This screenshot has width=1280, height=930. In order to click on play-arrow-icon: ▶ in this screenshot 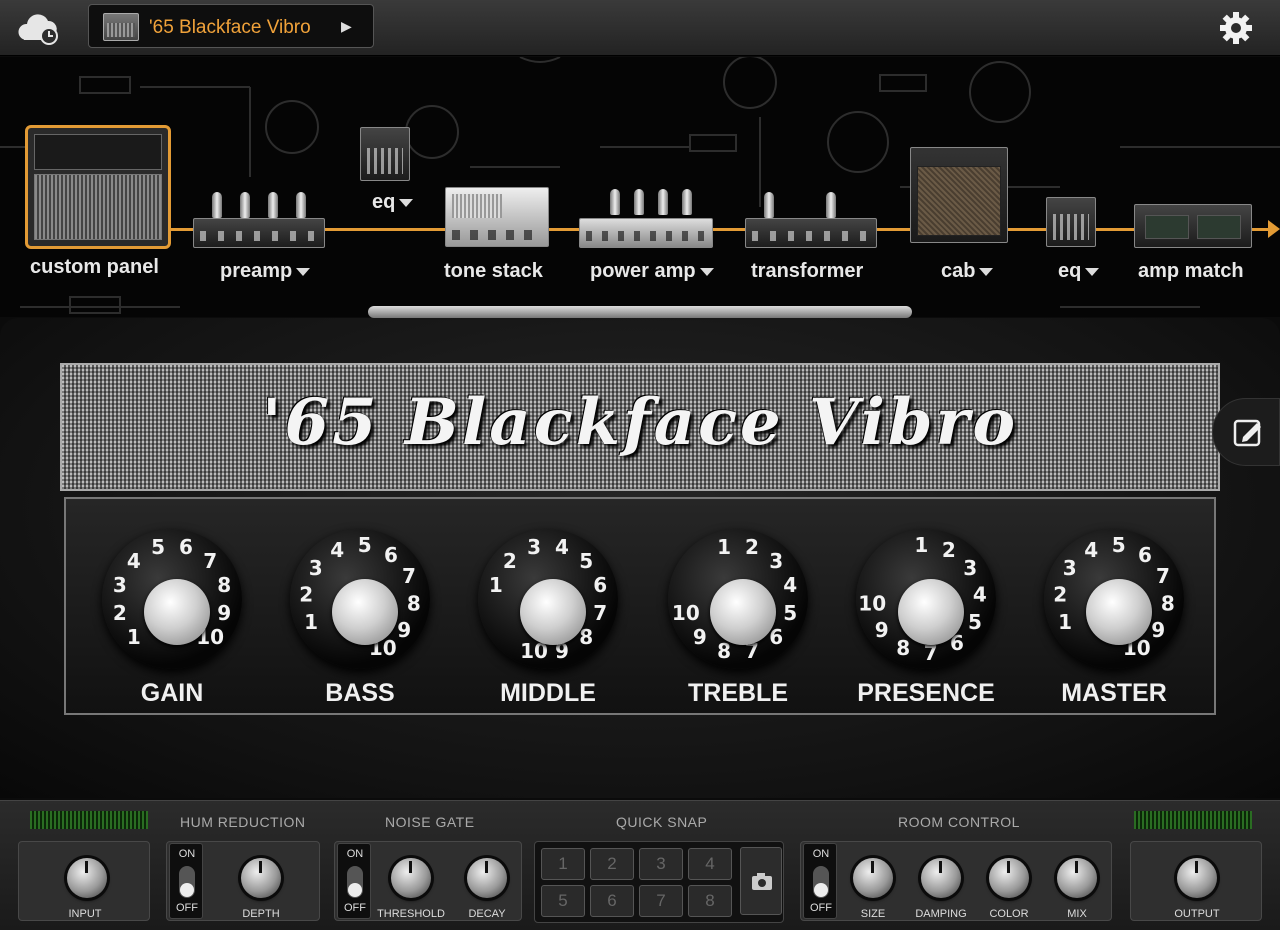, I will do `click(346, 26)`.